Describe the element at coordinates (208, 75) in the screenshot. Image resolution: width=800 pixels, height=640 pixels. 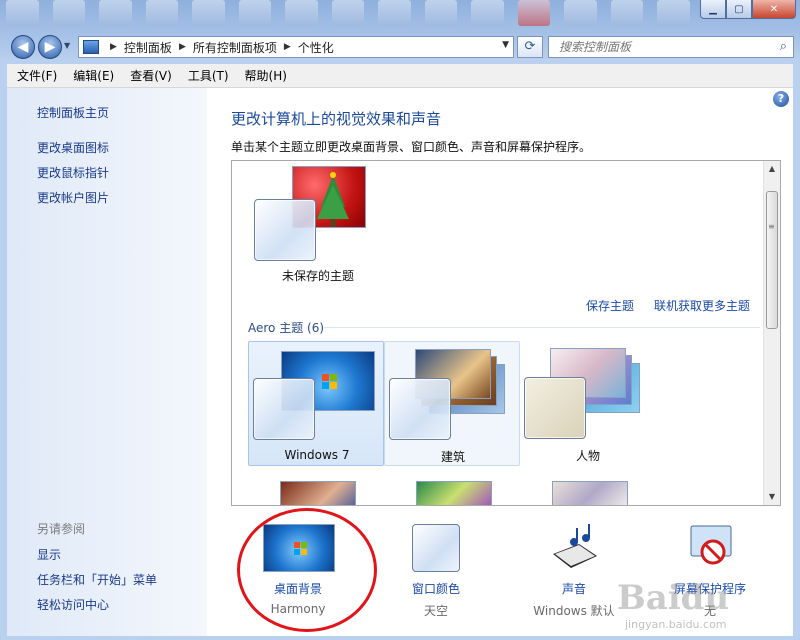
I see `menu-tools: 工具(T)` at that location.